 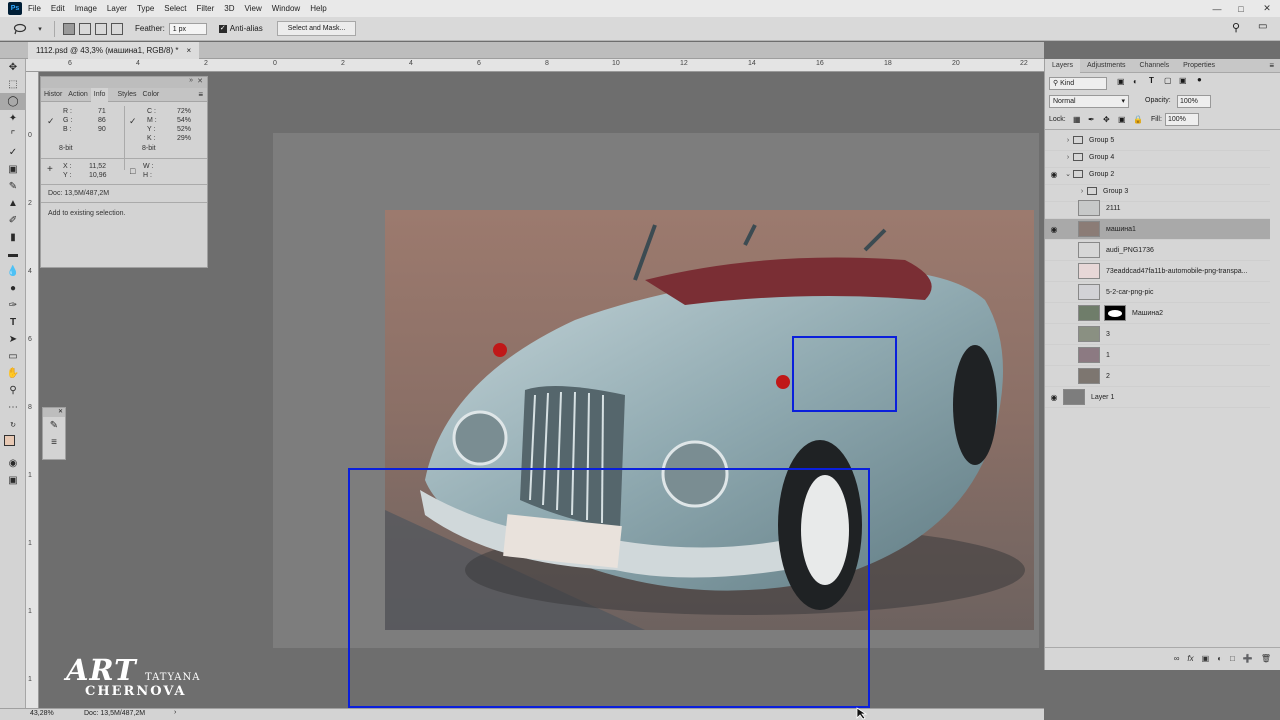 What do you see at coordinates (86, 8) in the screenshot?
I see `menu-image: Image` at bounding box center [86, 8].